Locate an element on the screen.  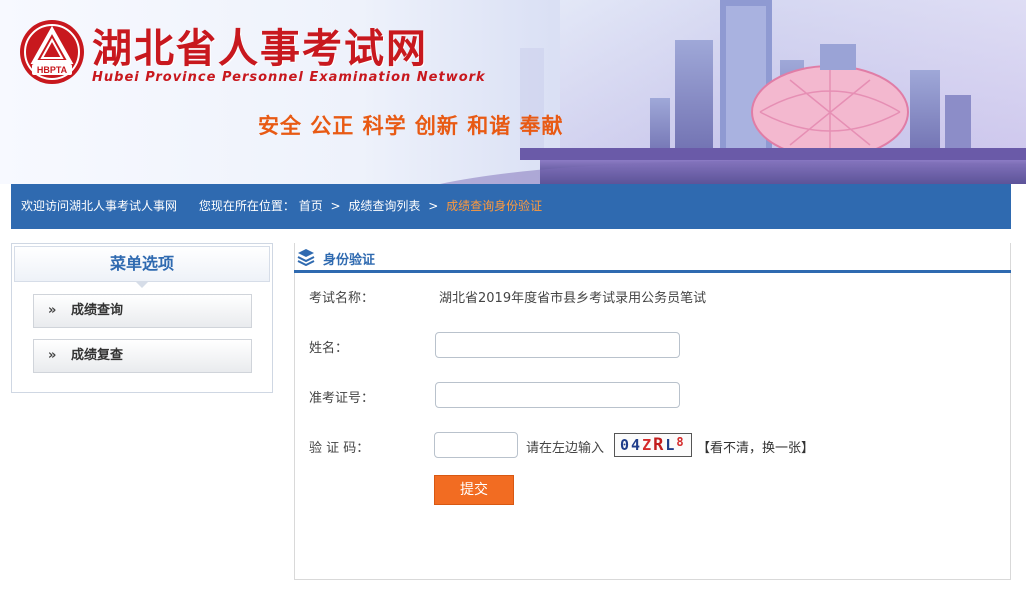
breadcrumb-current: 成绩查询身份验证 is located at coordinates (494, 206).